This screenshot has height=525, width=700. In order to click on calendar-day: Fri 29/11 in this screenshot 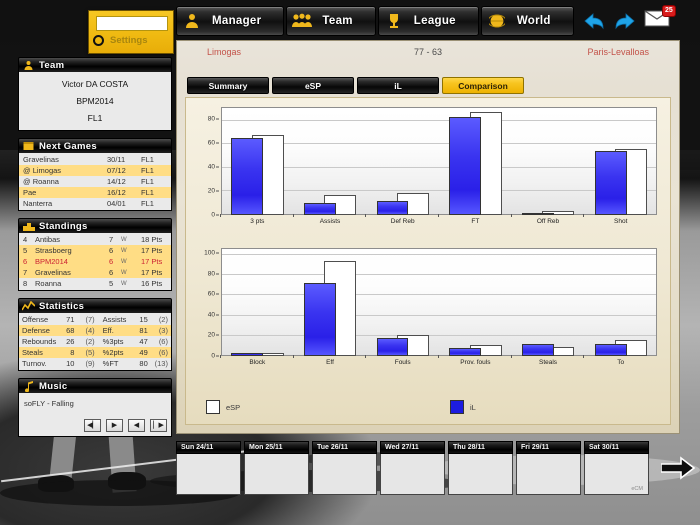, I will do `click(548, 468)`.